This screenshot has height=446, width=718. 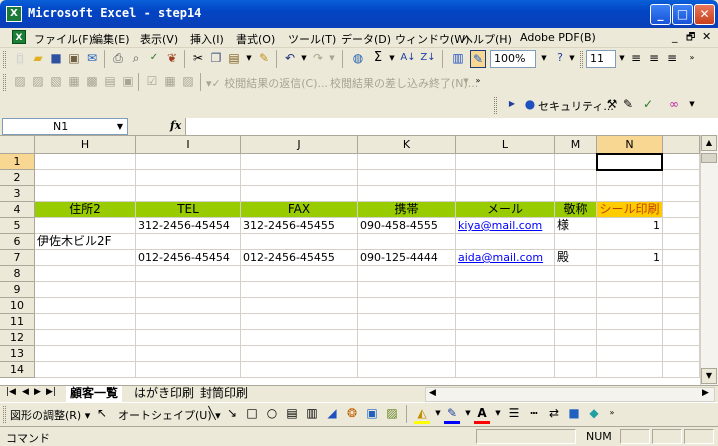 I want to click on design-mode-icon: ✎, so click(x=628, y=104).